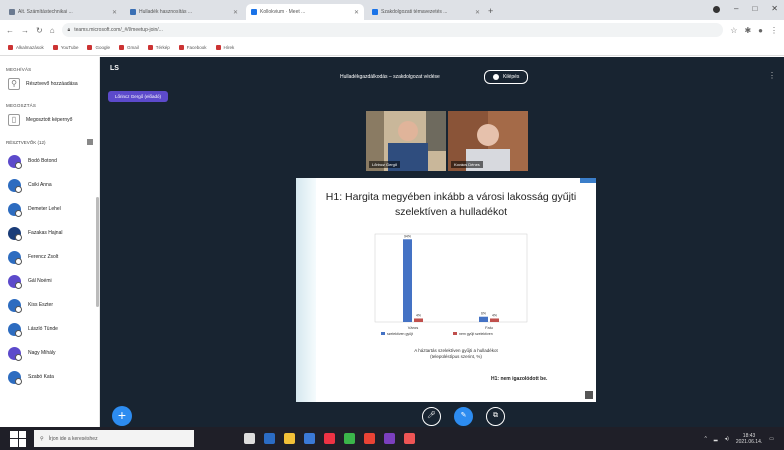 The height and width of the screenshot is (450, 784). Describe the element at coordinates (413, 327) in the screenshot. I see `x-tick-label: Város` at that location.